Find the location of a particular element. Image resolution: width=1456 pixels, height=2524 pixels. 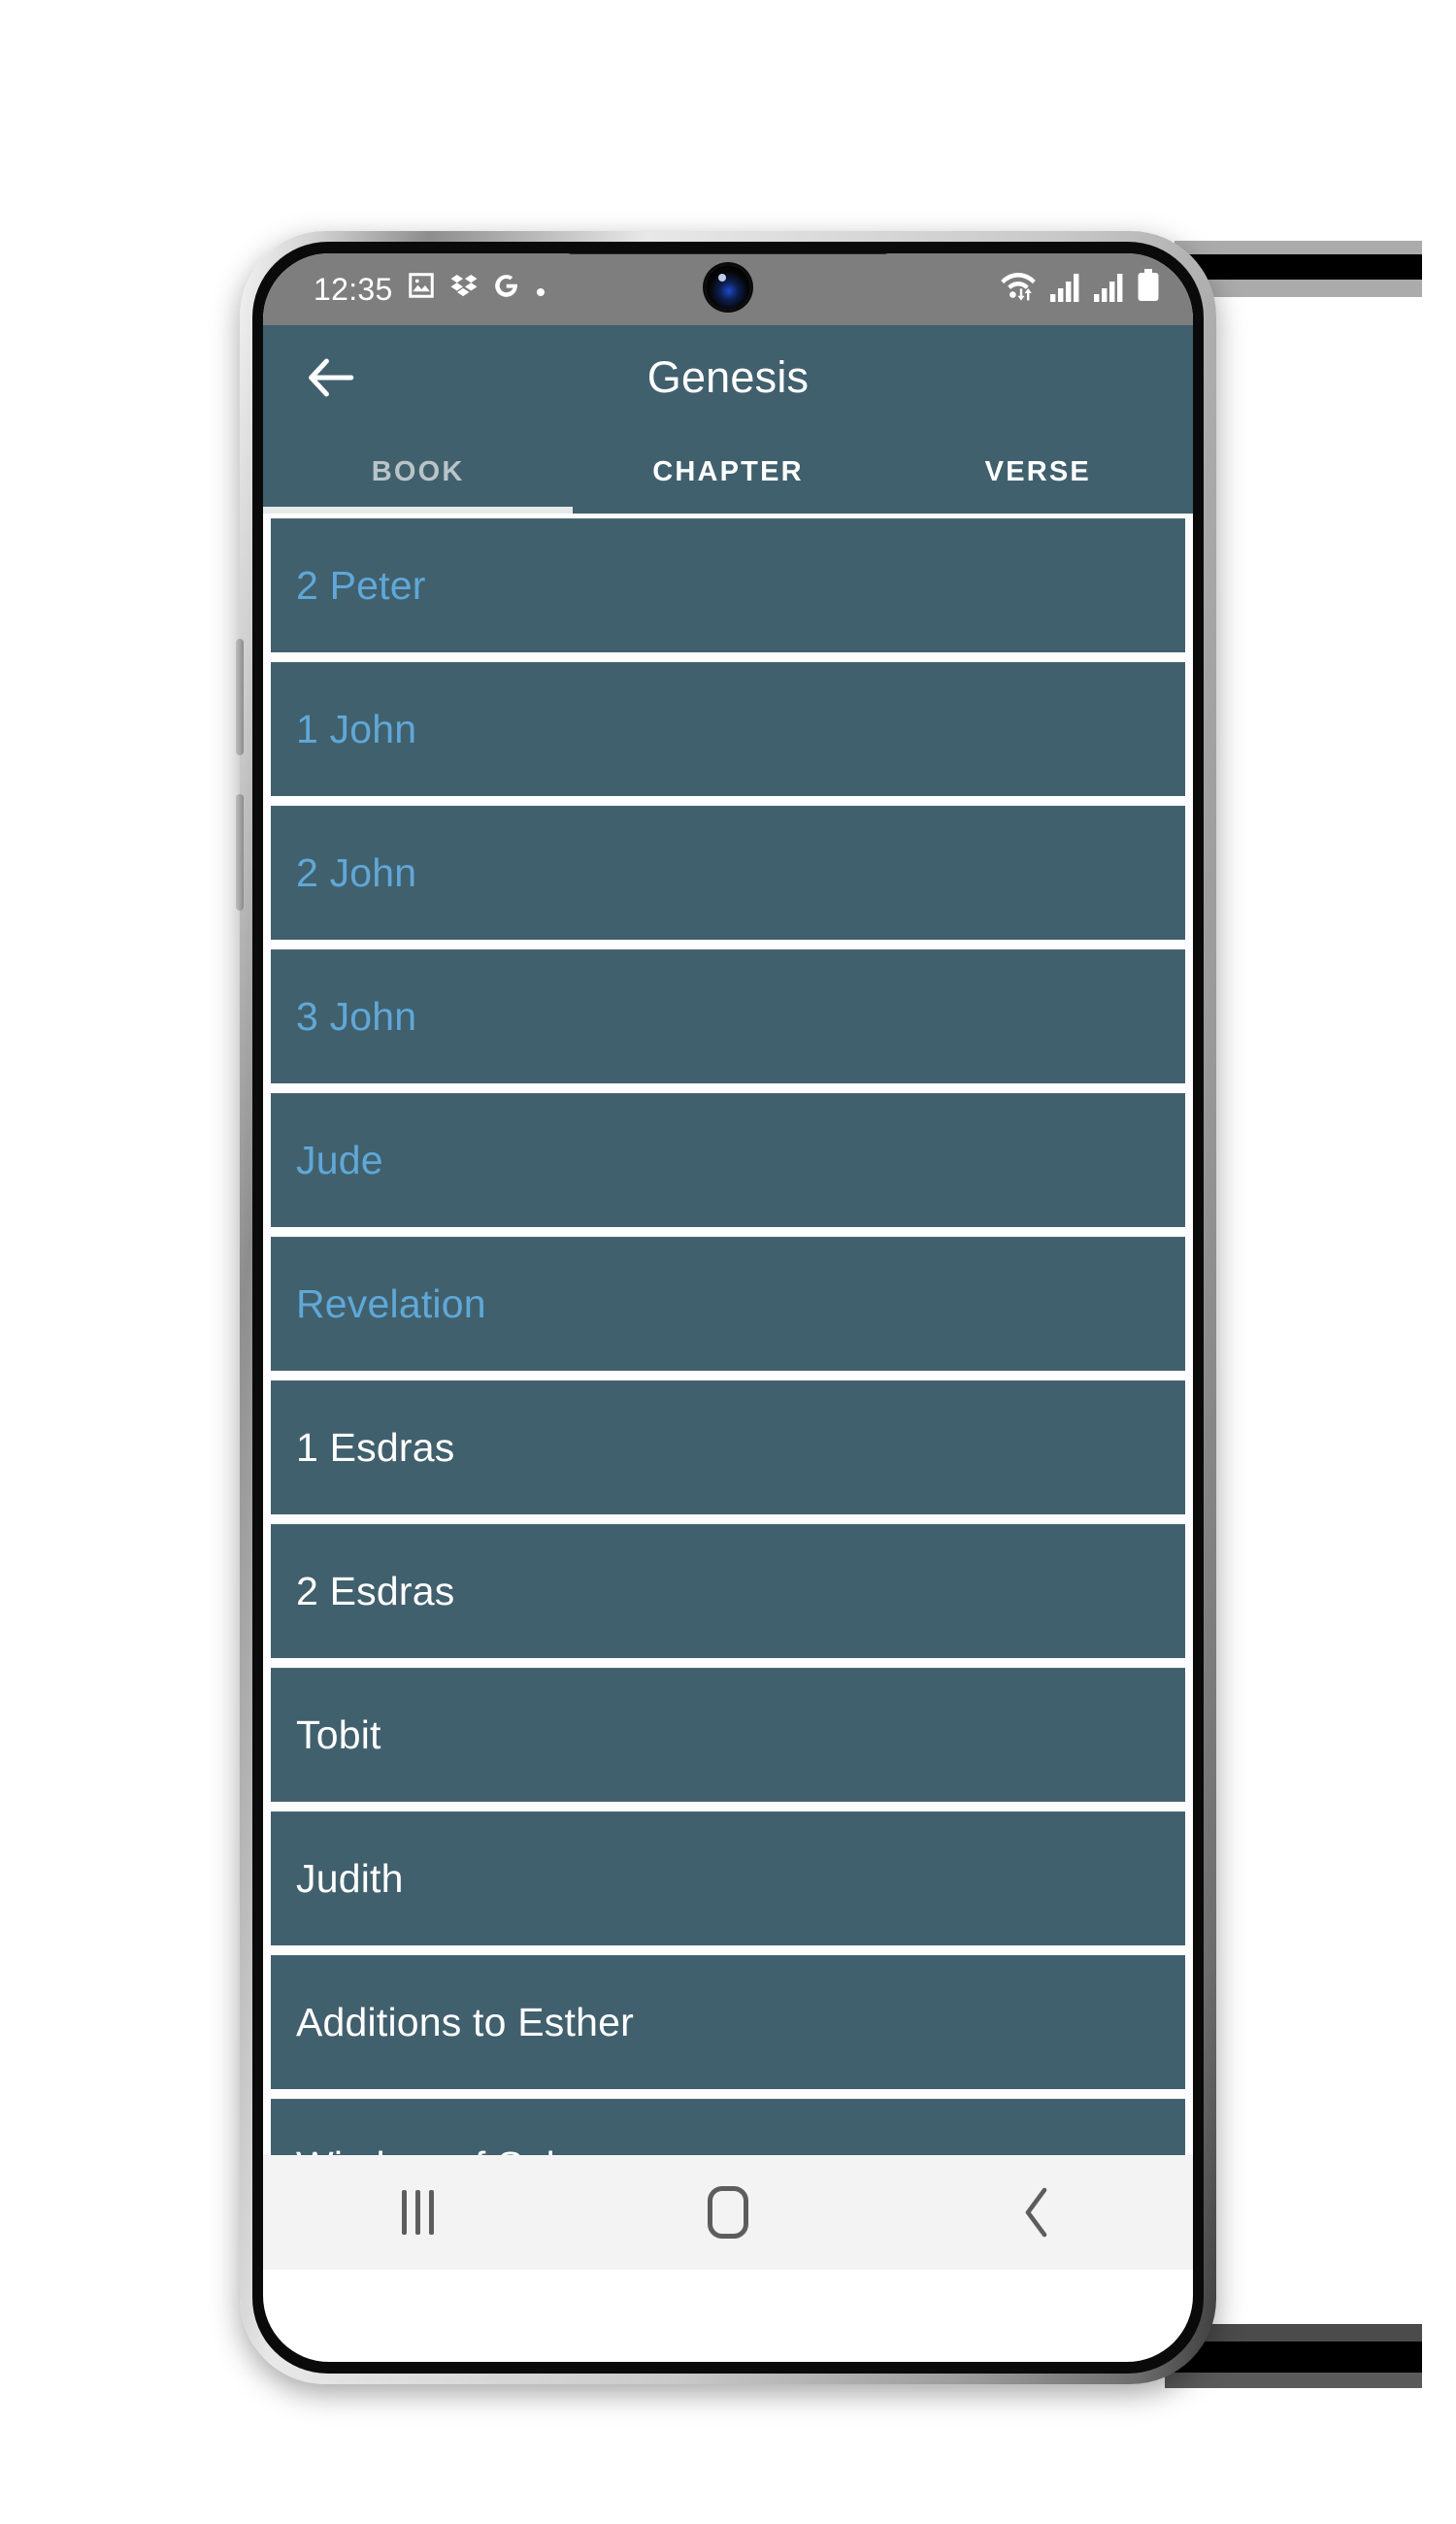

tab-verse: VERSE is located at coordinates (1038, 472).